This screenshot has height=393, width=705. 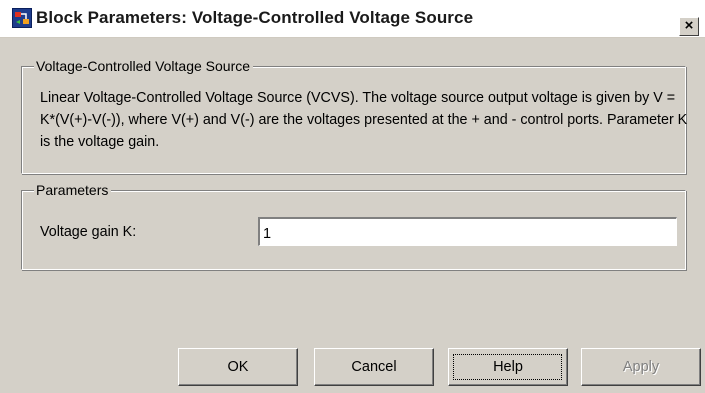 I want to click on close-icon: ×, so click(x=689, y=25).